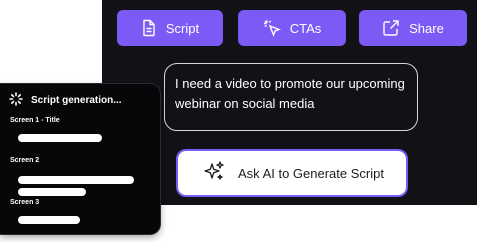 The height and width of the screenshot is (242, 477). Describe the element at coordinates (305, 28) in the screenshot. I see `tab-ctas-label: CTAs` at that location.